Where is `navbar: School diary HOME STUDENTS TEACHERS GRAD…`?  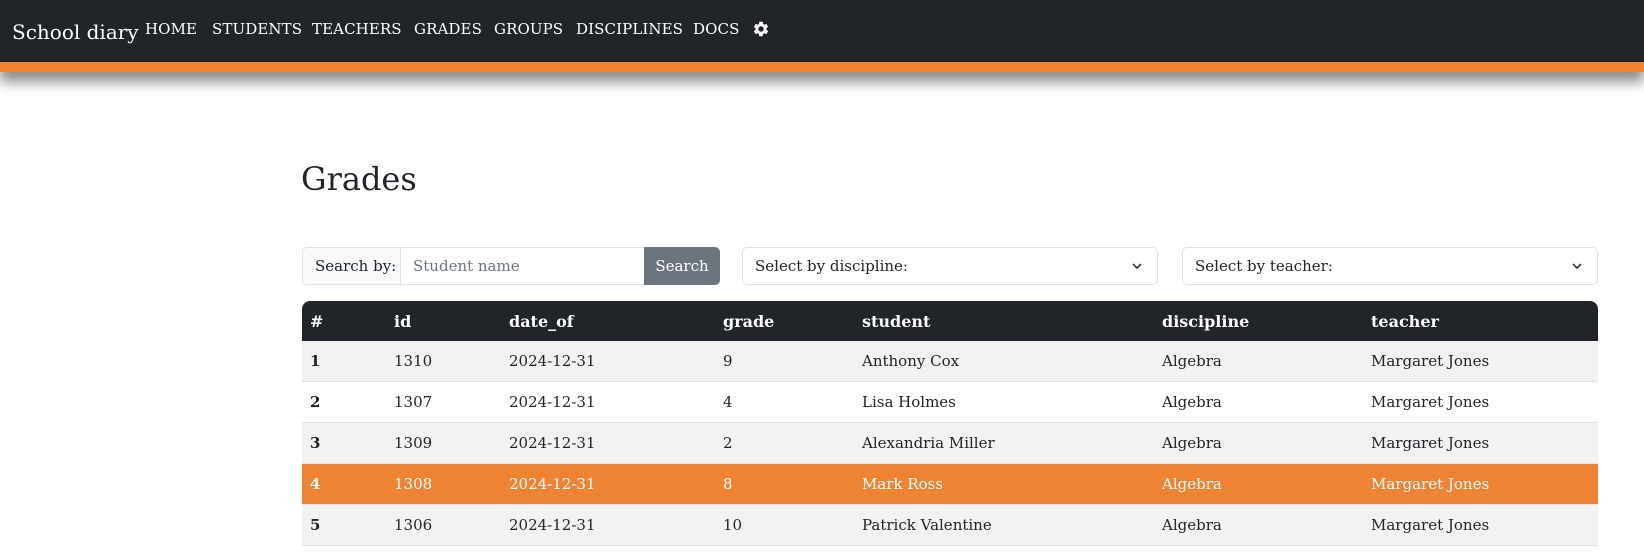
navbar: School diary HOME STUDENTS TEACHERS GRAD… is located at coordinates (822, 36).